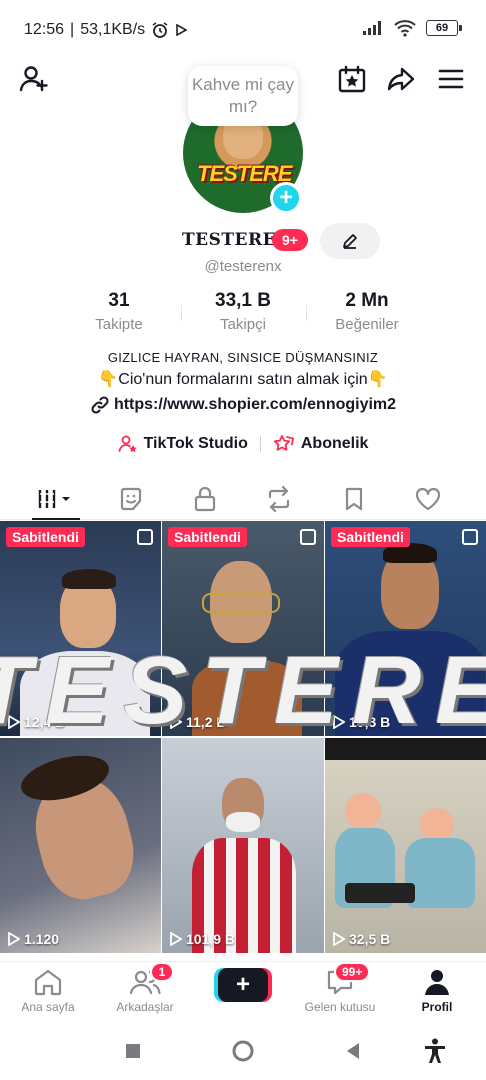 The width and height of the screenshot is (486, 1080). I want to click on share-icon, so click(401, 79).